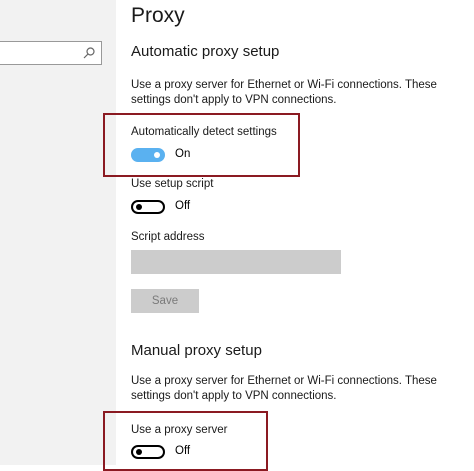 The image size is (474, 471). Describe the element at coordinates (89, 53) in the screenshot. I see `search-icon` at that location.